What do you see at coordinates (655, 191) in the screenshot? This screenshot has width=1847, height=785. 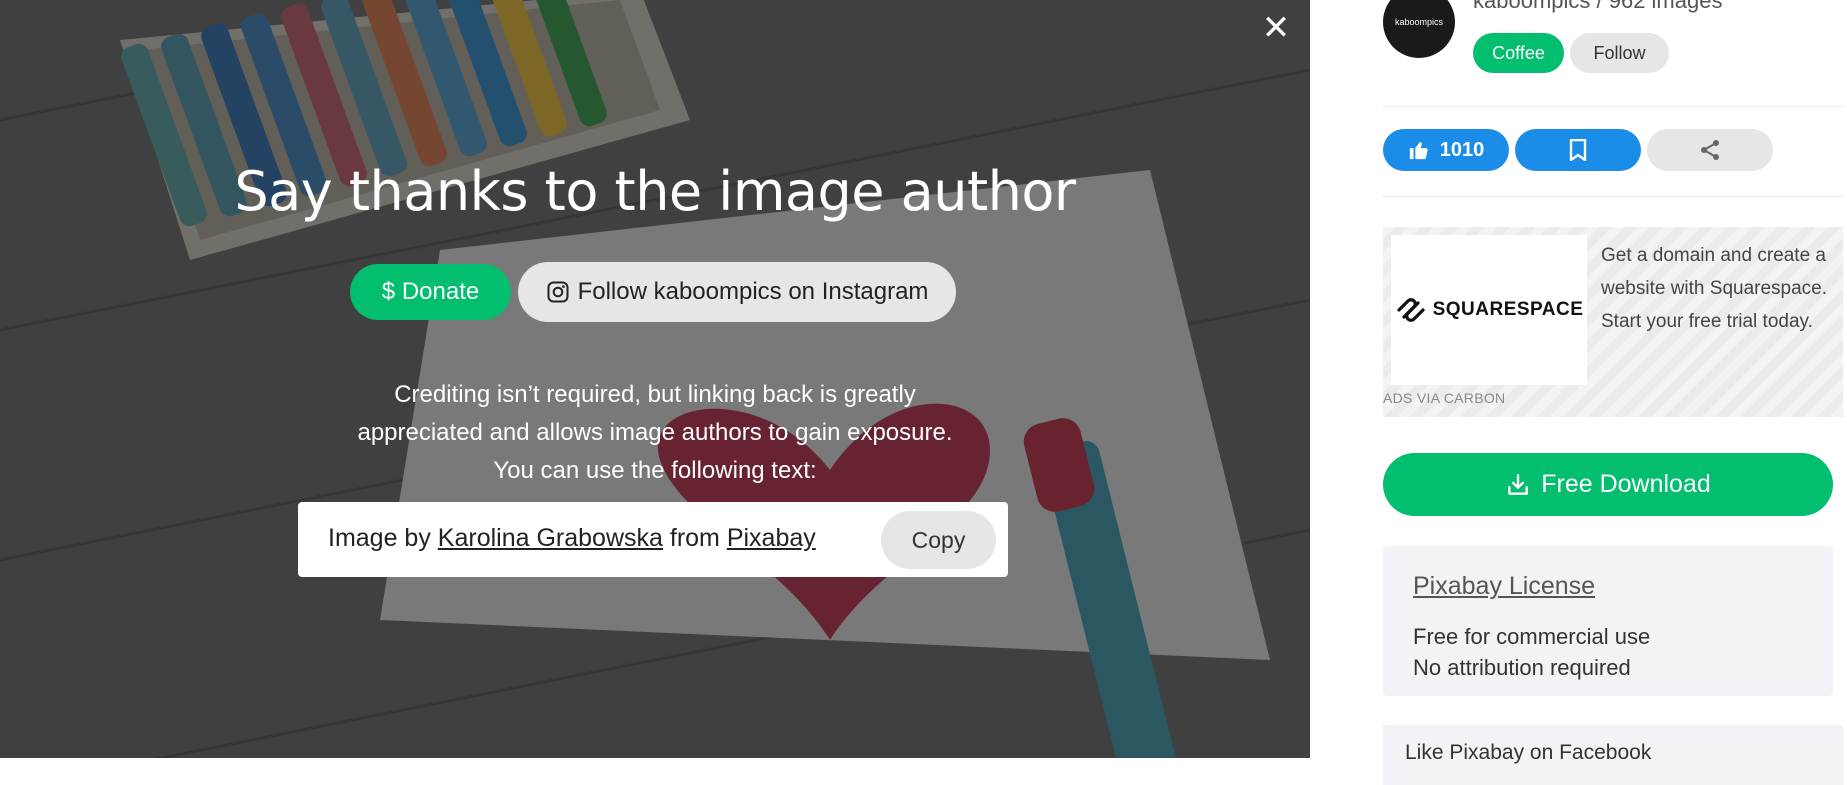 I see `modal-heading: Say thanks to the image author` at bounding box center [655, 191].